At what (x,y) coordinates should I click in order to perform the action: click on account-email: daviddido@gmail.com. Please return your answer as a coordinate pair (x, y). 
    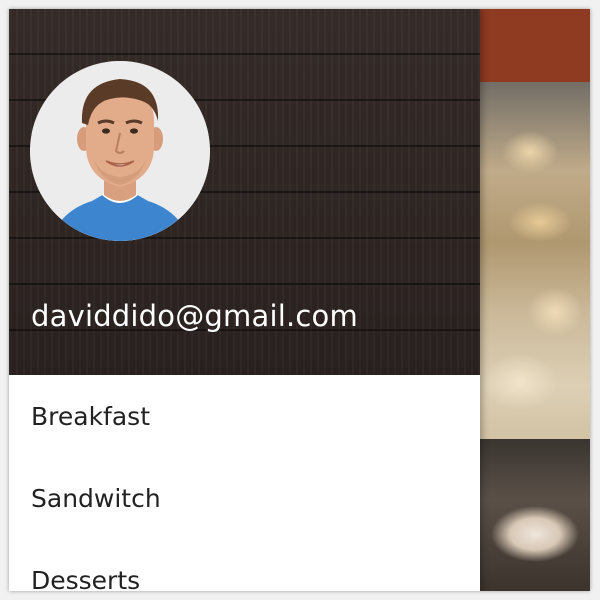
    Looking at the image, I should click on (194, 316).